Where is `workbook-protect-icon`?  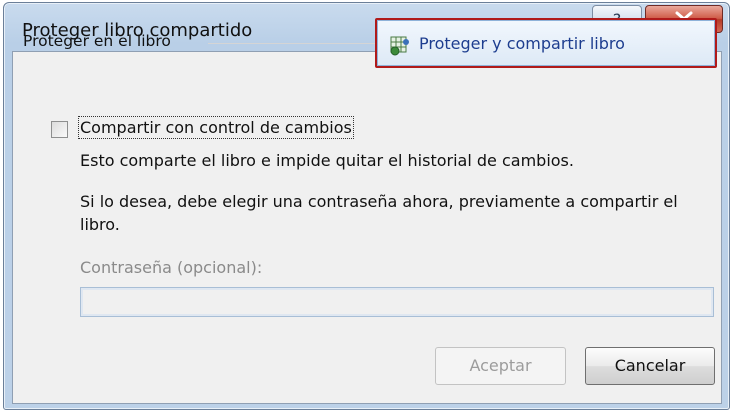 workbook-protect-icon is located at coordinates (399, 46).